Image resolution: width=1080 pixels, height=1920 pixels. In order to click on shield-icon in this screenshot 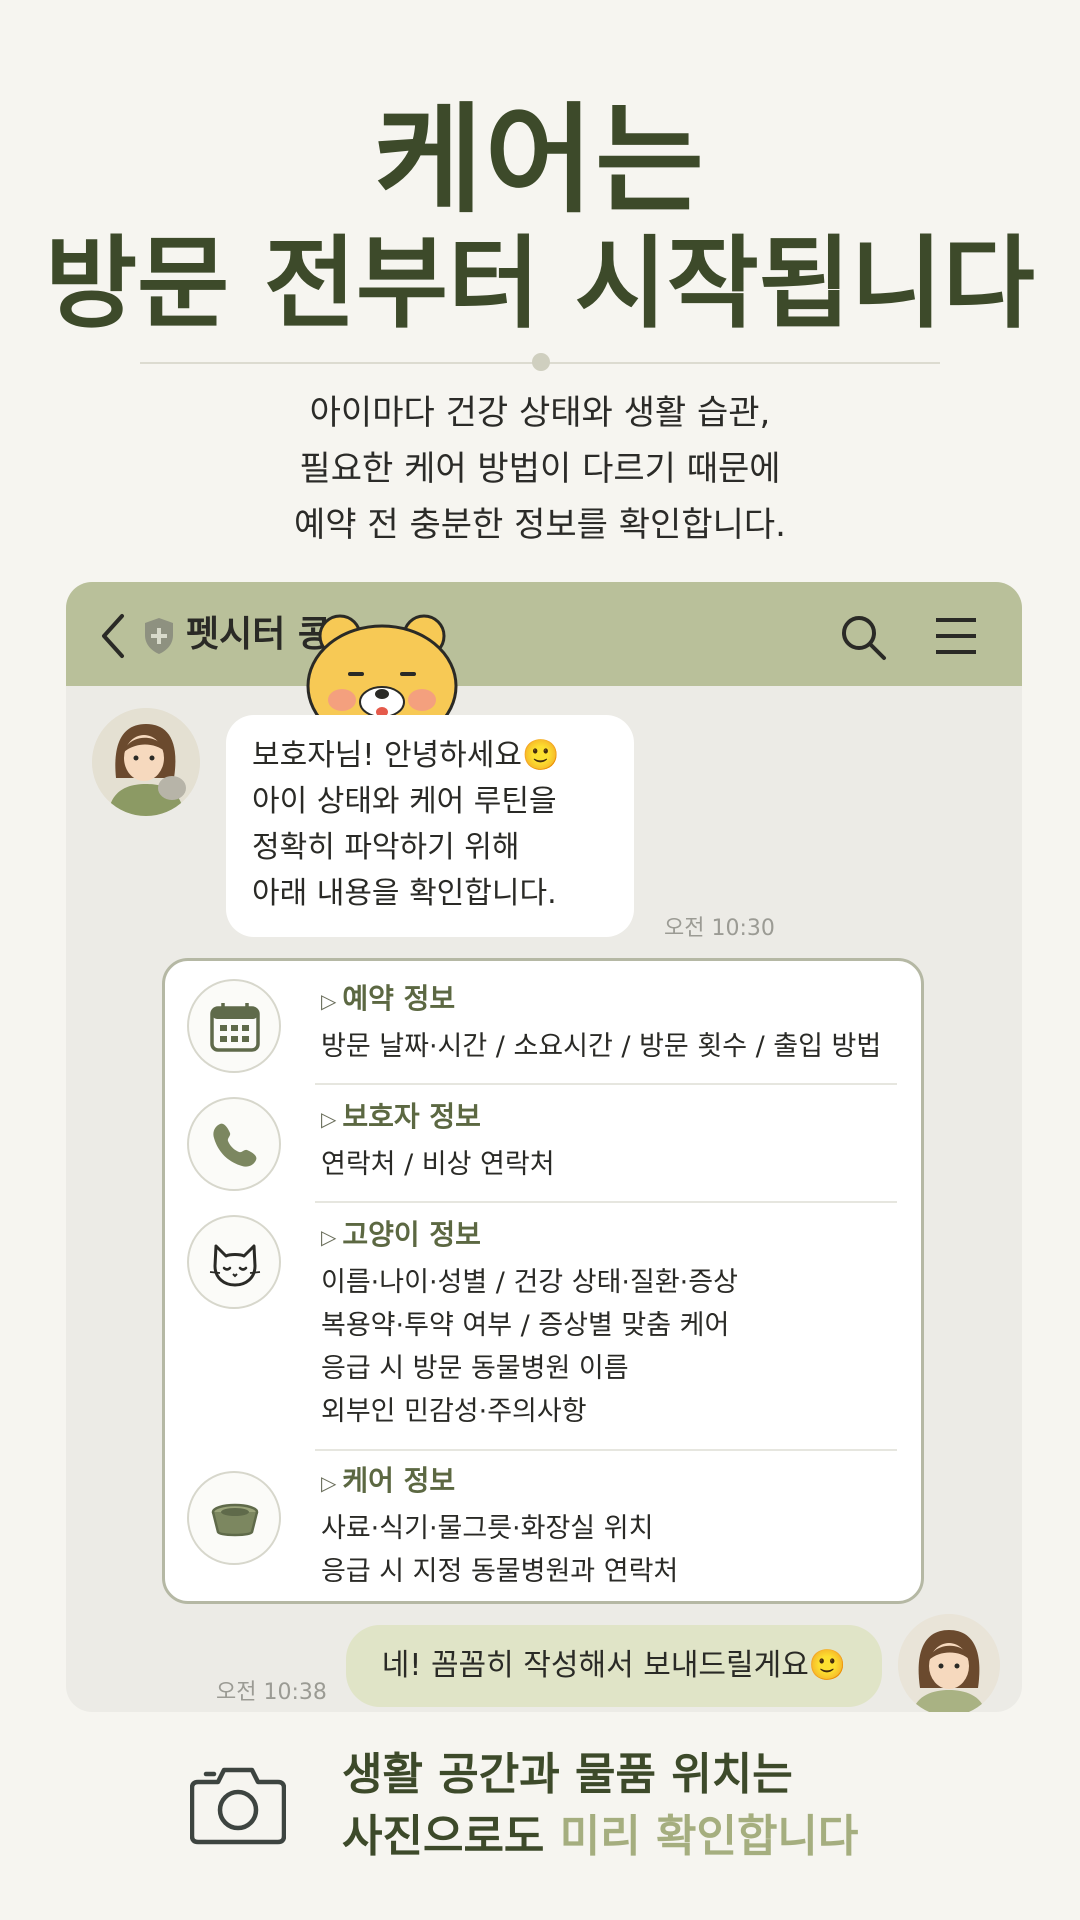, I will do `click(159, 636)`.